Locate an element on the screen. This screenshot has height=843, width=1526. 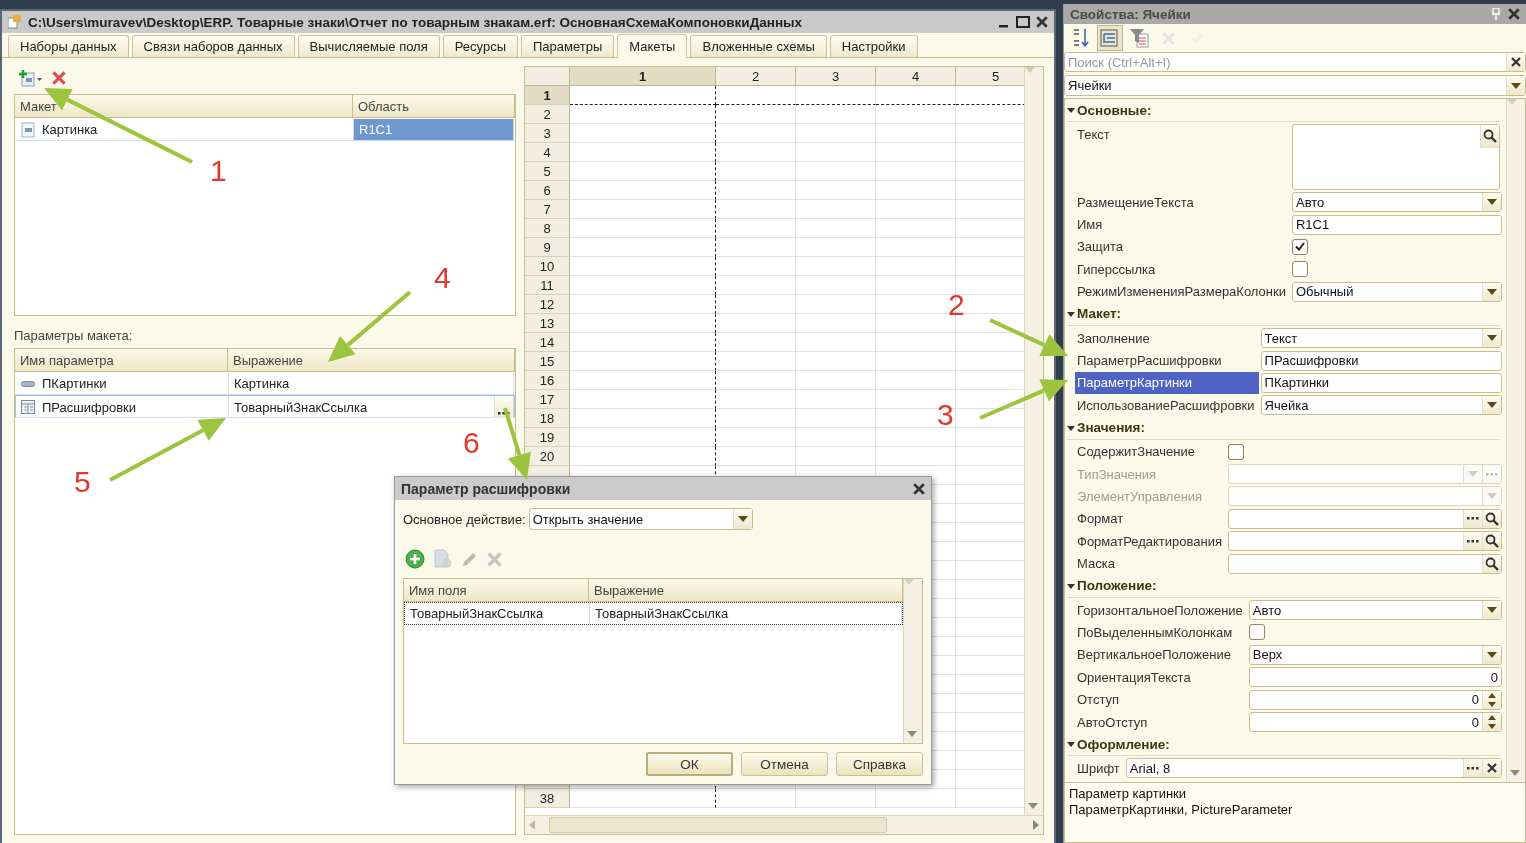
property-label: ОриентацияТекста is located at coordinates (1161, 677).